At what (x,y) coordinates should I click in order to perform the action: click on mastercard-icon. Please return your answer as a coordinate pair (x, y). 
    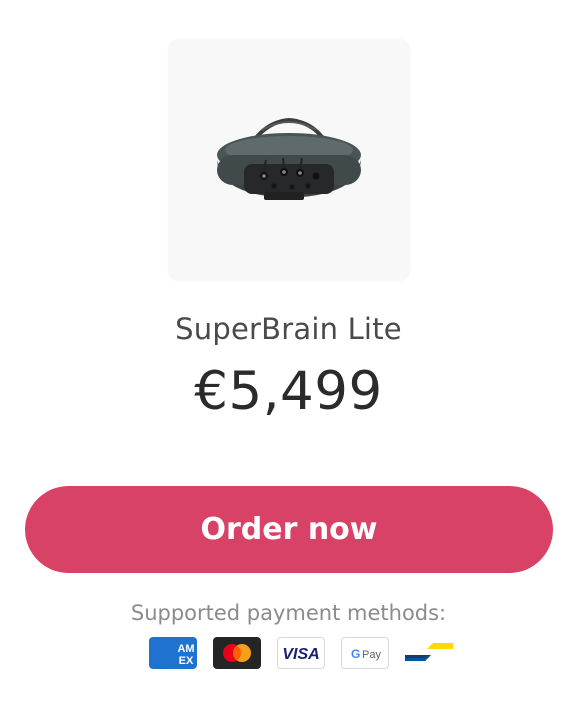
    Looking at the image, I should click on (237, 653).